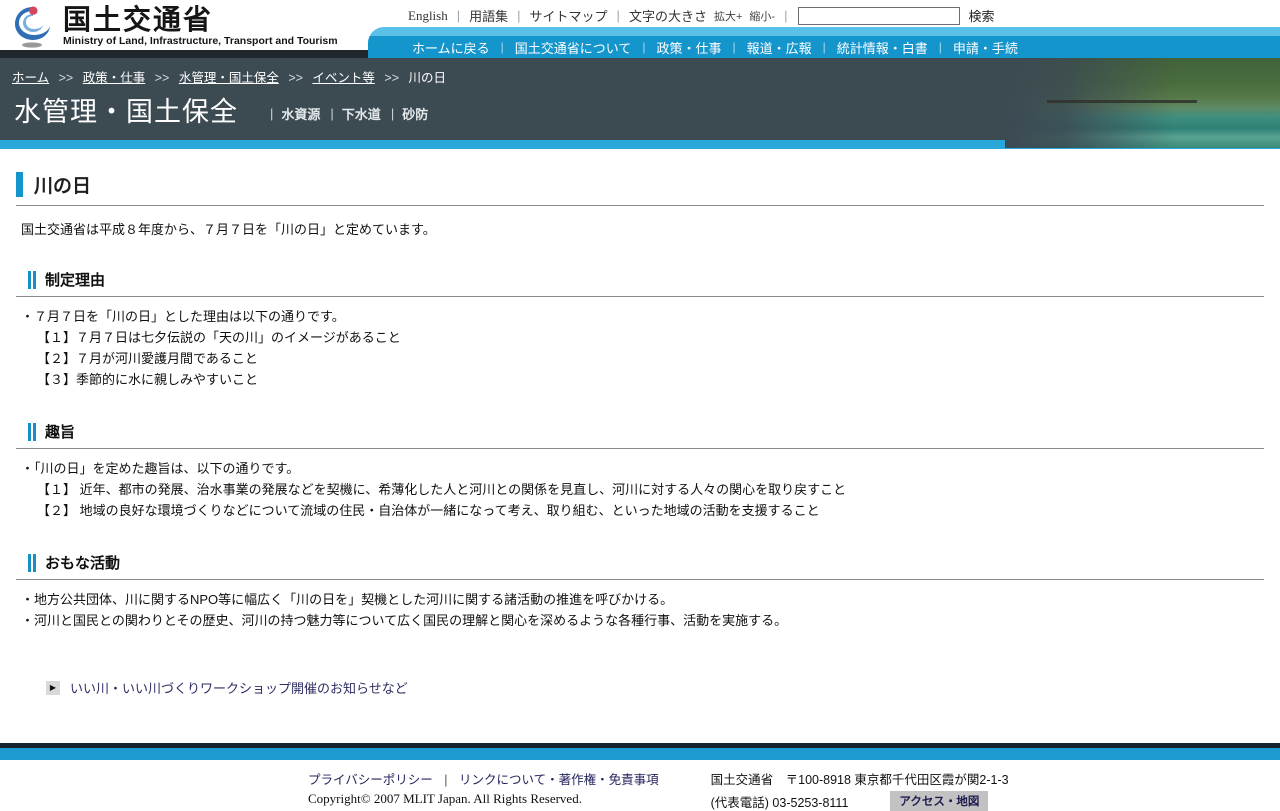 The height and width of the screenshot is (811, 1280). I want to click on page-title: 川の日, so click(63, 186).